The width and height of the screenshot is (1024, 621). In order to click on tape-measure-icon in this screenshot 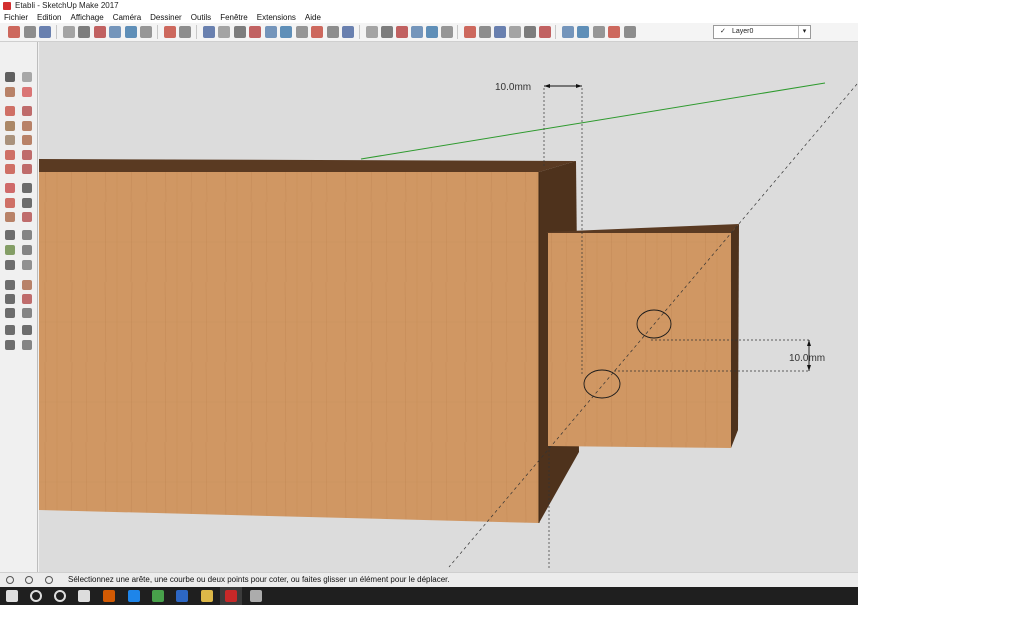, I will do `click(10, 235)`.